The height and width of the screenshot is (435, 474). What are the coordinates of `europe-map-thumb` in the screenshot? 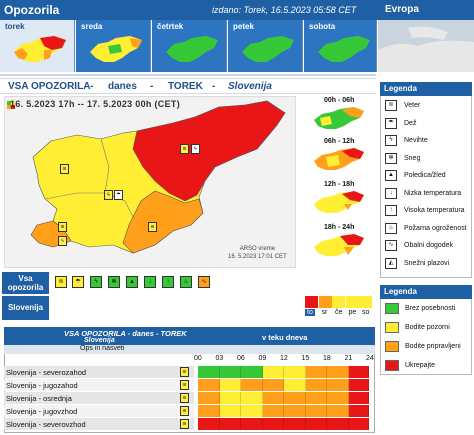 It's located at (426, 46).